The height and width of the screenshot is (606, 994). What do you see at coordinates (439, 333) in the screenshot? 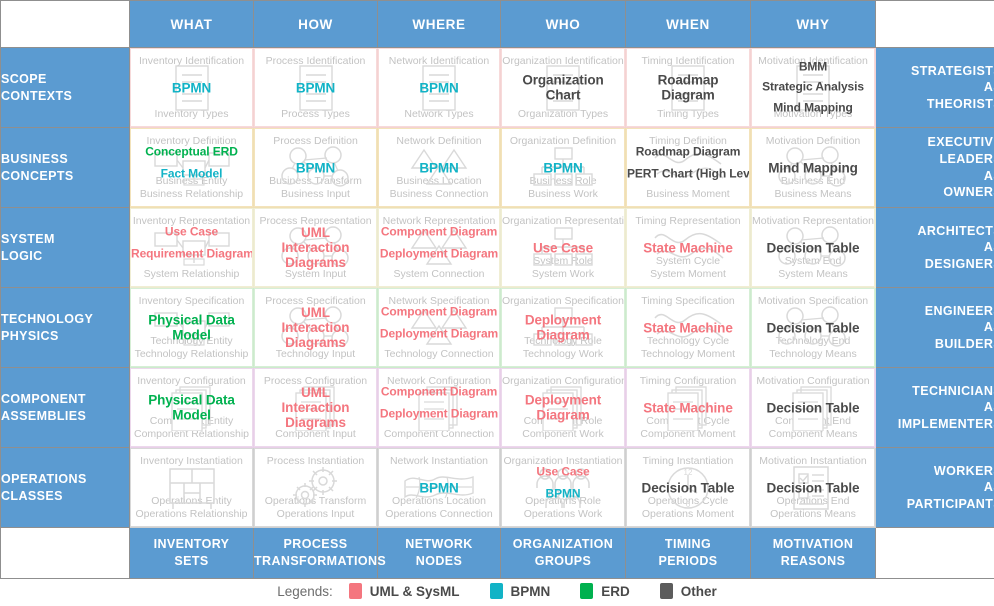
I see `notation-label: Deployment Diagram` at bounding box center [439, 333].